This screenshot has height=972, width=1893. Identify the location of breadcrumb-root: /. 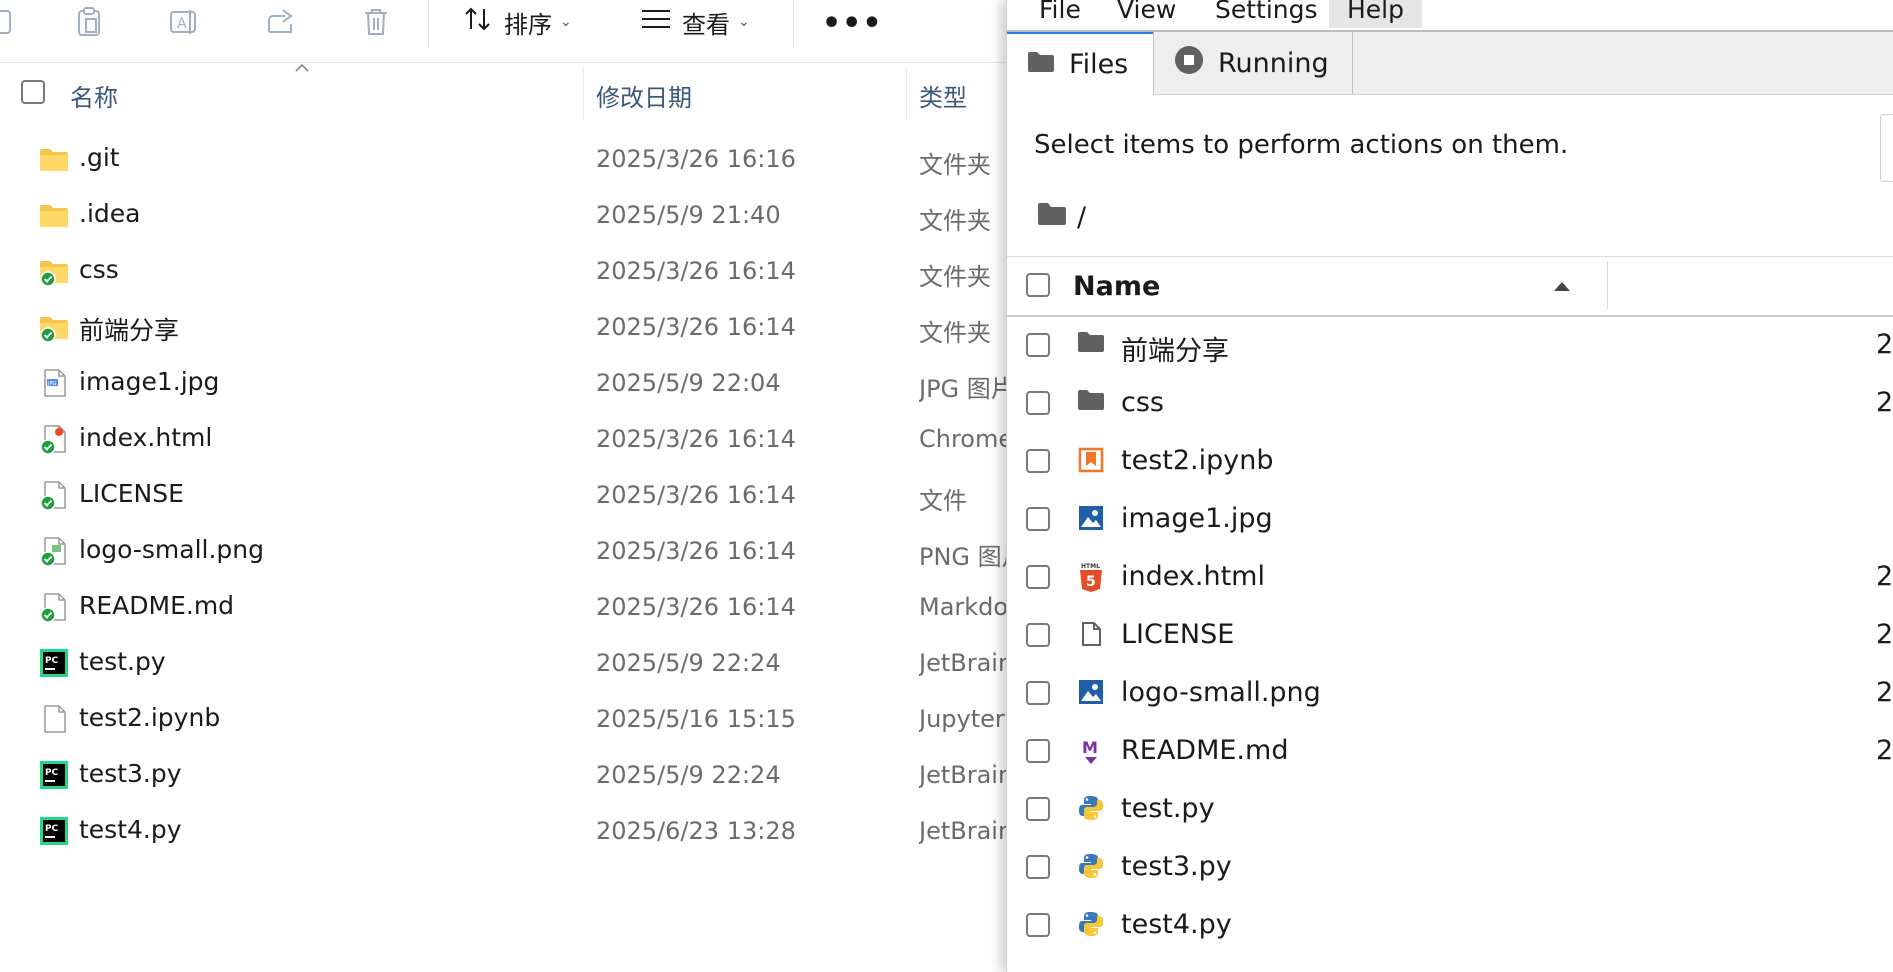
(1081, 217).